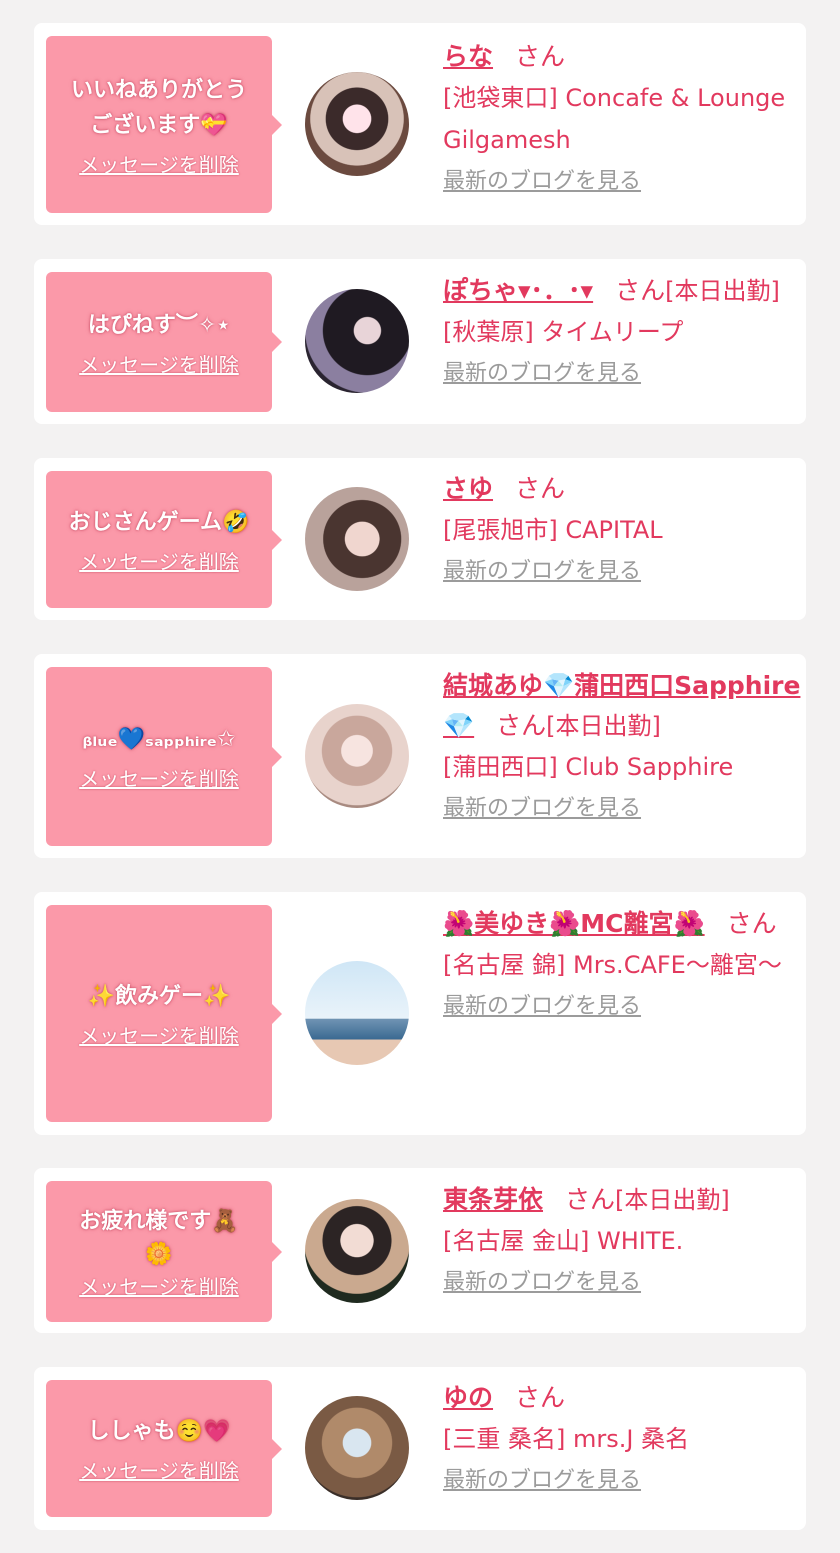  I want to click on shop-name: [尾張旭市] CAPITAL, so click(553, 530).